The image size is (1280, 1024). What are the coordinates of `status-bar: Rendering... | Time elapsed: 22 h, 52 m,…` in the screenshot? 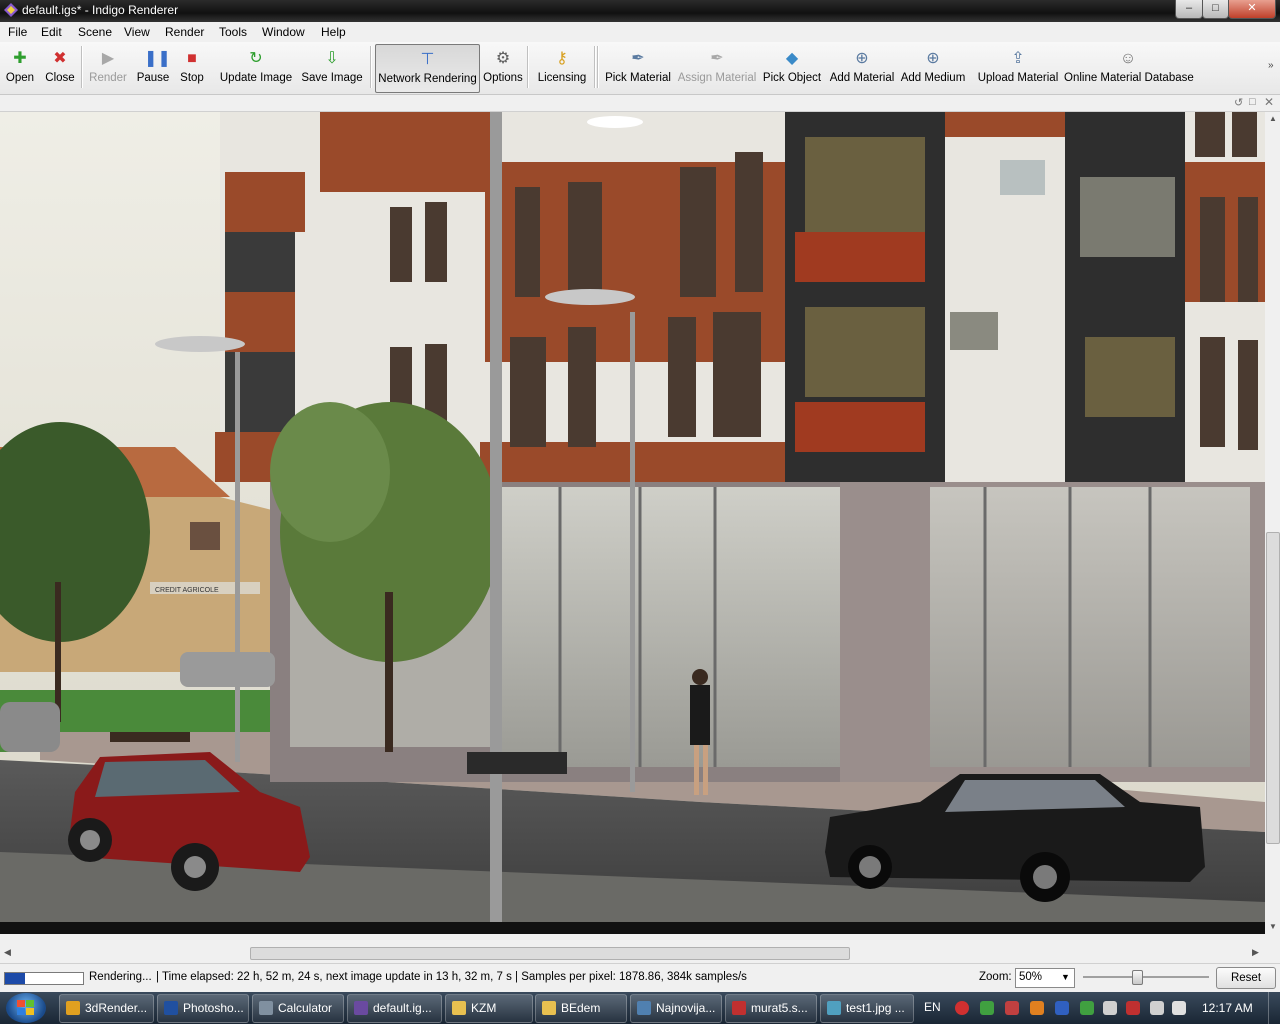 It's located at (640, 977).